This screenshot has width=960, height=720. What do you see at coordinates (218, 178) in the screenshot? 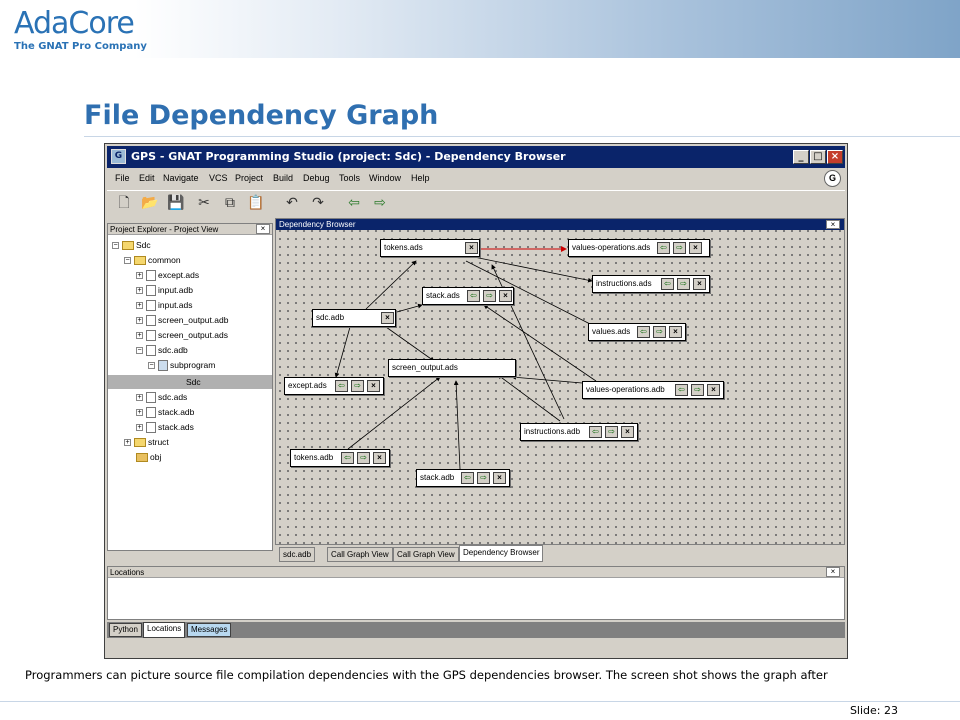
I see `menu-vcs: VCS` at bounding box center [218, 178].